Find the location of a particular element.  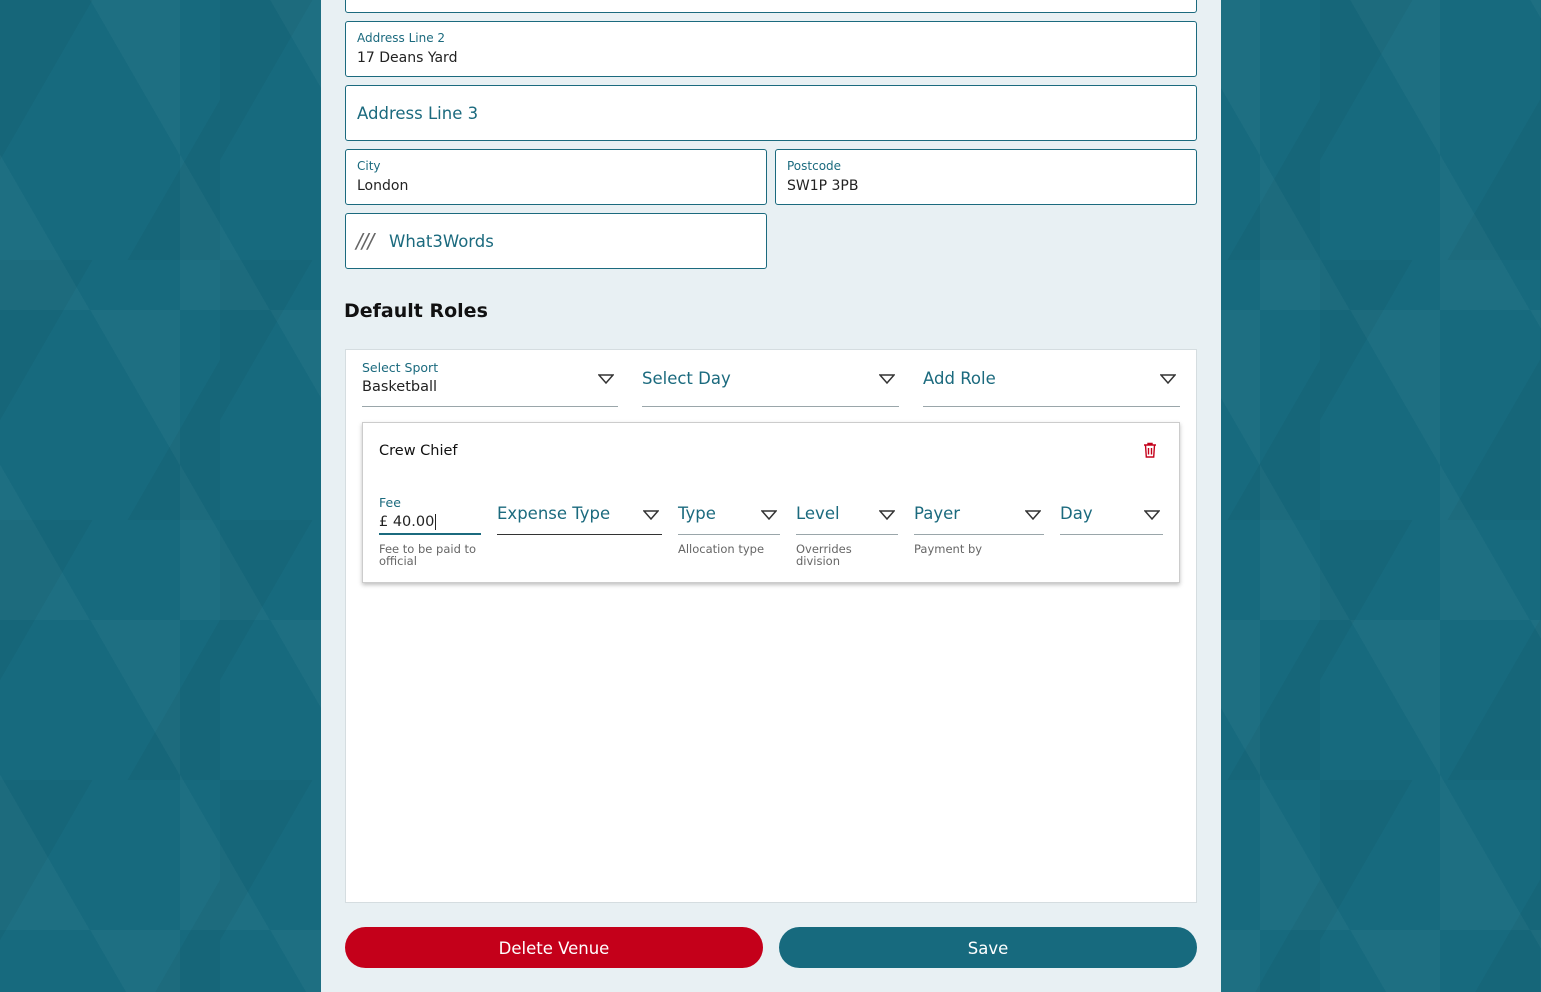

select-day-dropdown: Select Day is located at coordinates (770, 378).